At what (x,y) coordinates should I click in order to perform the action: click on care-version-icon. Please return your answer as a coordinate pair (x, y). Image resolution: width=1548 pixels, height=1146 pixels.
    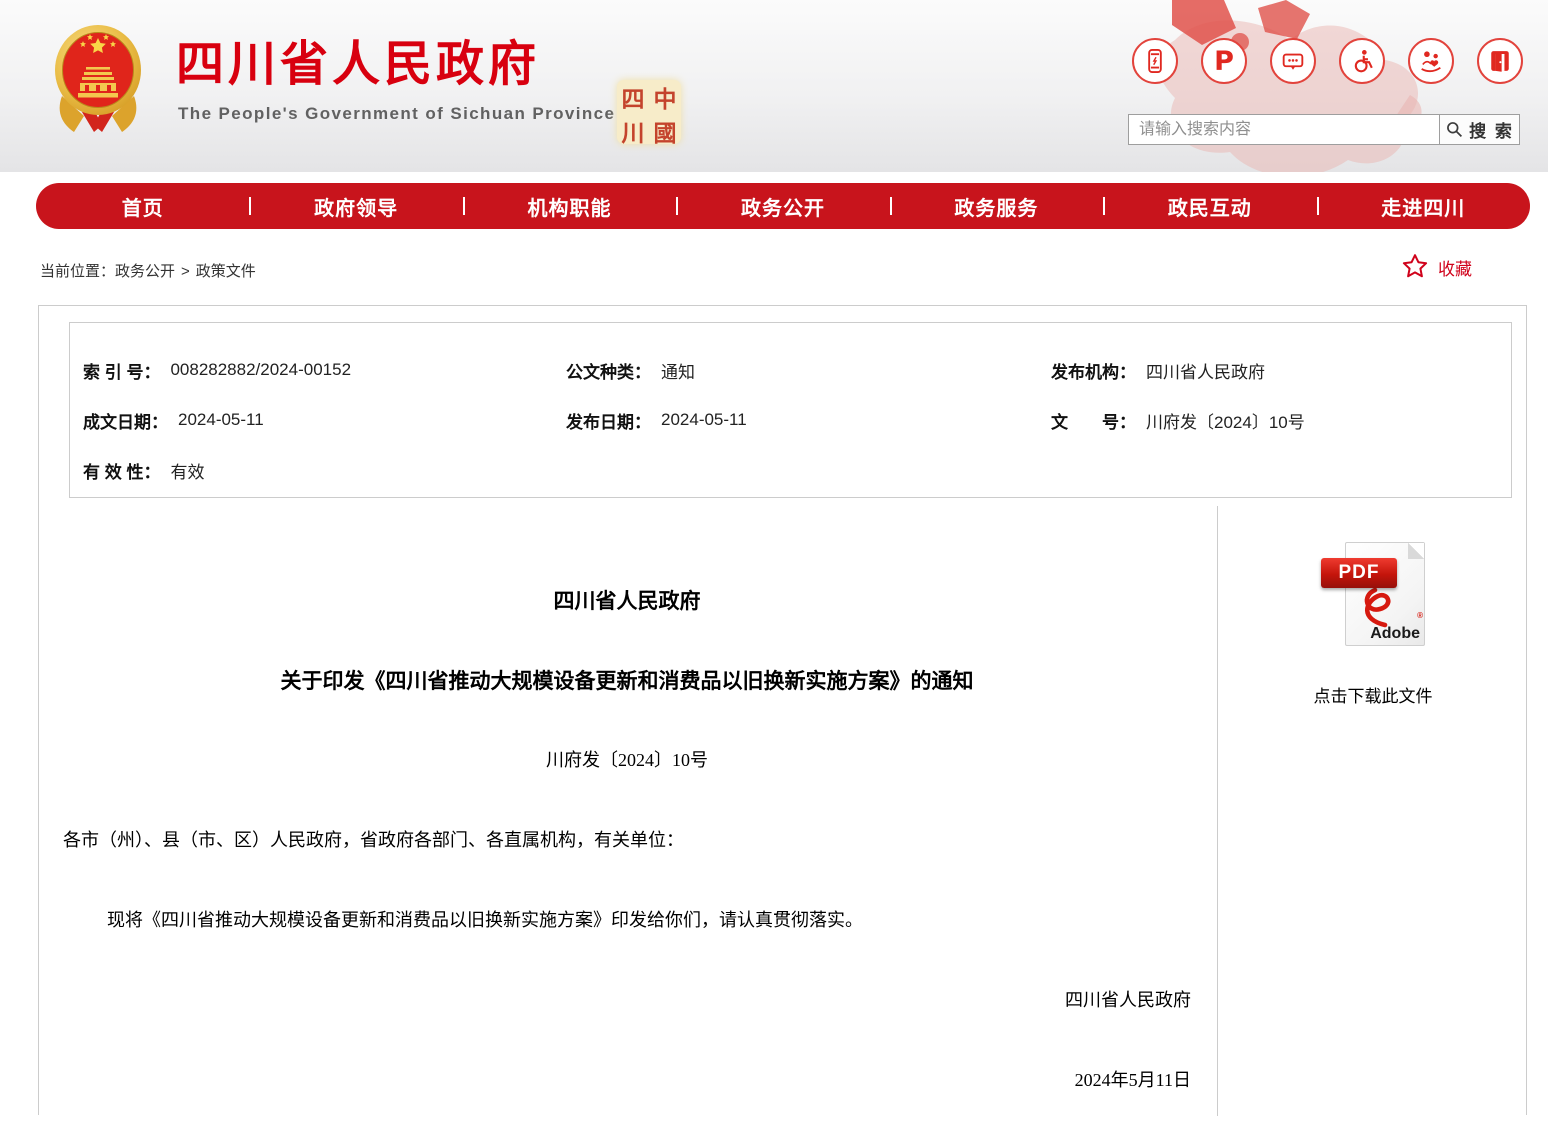
    Looking at the image, I should click on (1431, 61).